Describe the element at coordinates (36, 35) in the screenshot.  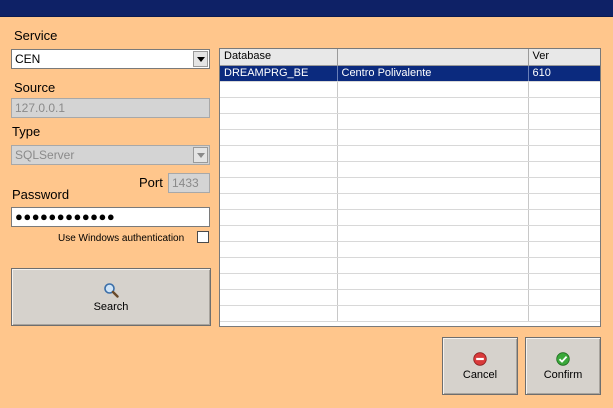
I see `service-label: Service` at that location.